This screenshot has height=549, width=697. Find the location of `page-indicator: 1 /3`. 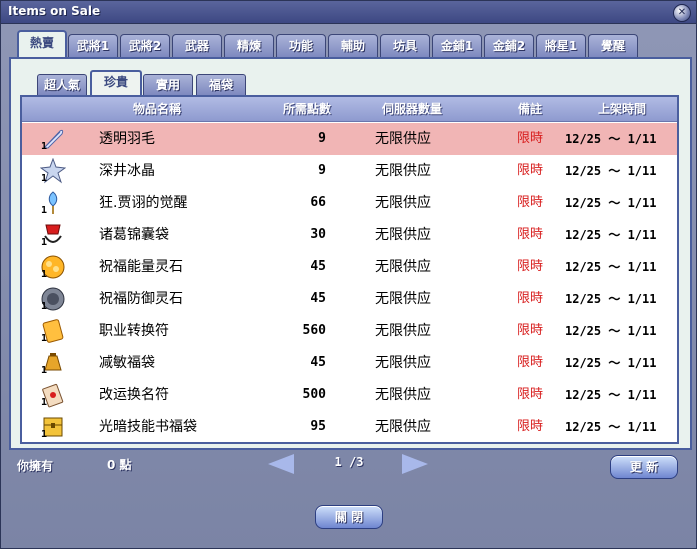

page-indicator: 1 /3 is located at coordinates (349, 462).